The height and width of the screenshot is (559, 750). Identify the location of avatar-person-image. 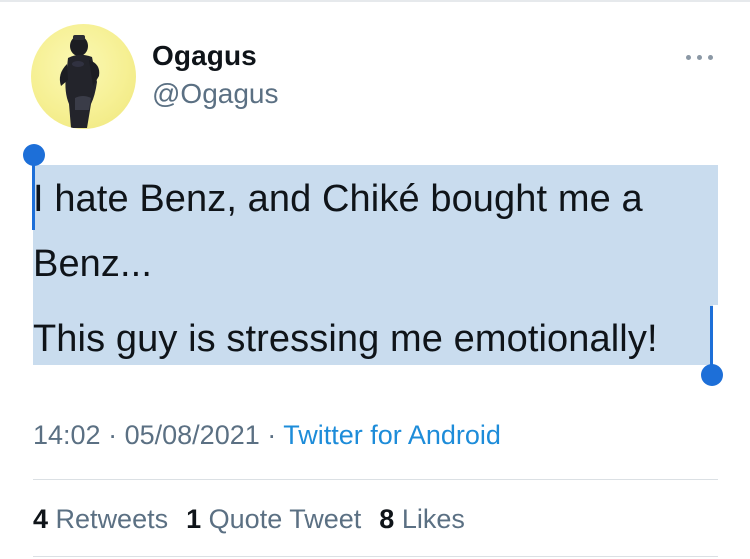
(79, 81).